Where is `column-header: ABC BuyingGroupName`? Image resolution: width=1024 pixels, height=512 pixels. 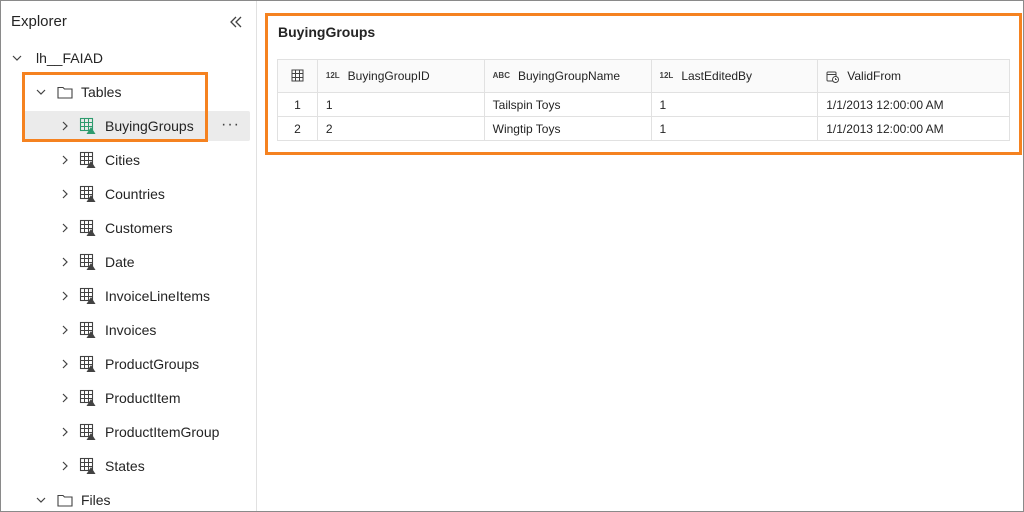 column-header: ABC BuyingGroupName is located at coordinates (567, 76).